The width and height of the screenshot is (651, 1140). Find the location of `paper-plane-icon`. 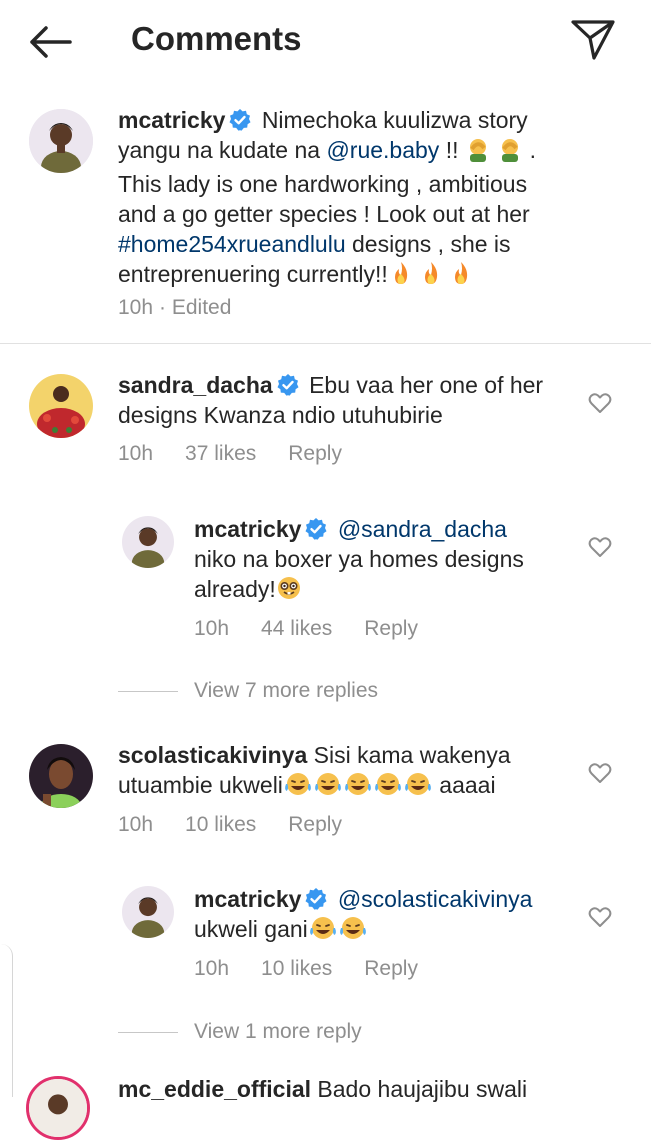

paper-plane-icon is located at coordinates (593, 40).